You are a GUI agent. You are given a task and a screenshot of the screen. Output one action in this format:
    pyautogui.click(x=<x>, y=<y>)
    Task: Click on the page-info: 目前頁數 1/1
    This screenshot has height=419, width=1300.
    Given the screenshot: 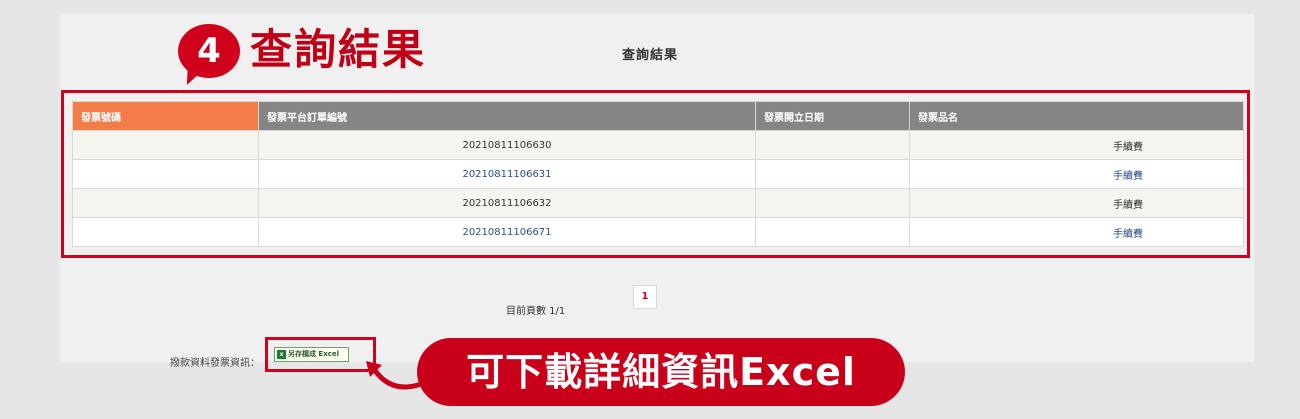 What is the action you would take?
    pyautogui.click(x=536, y=311)
    